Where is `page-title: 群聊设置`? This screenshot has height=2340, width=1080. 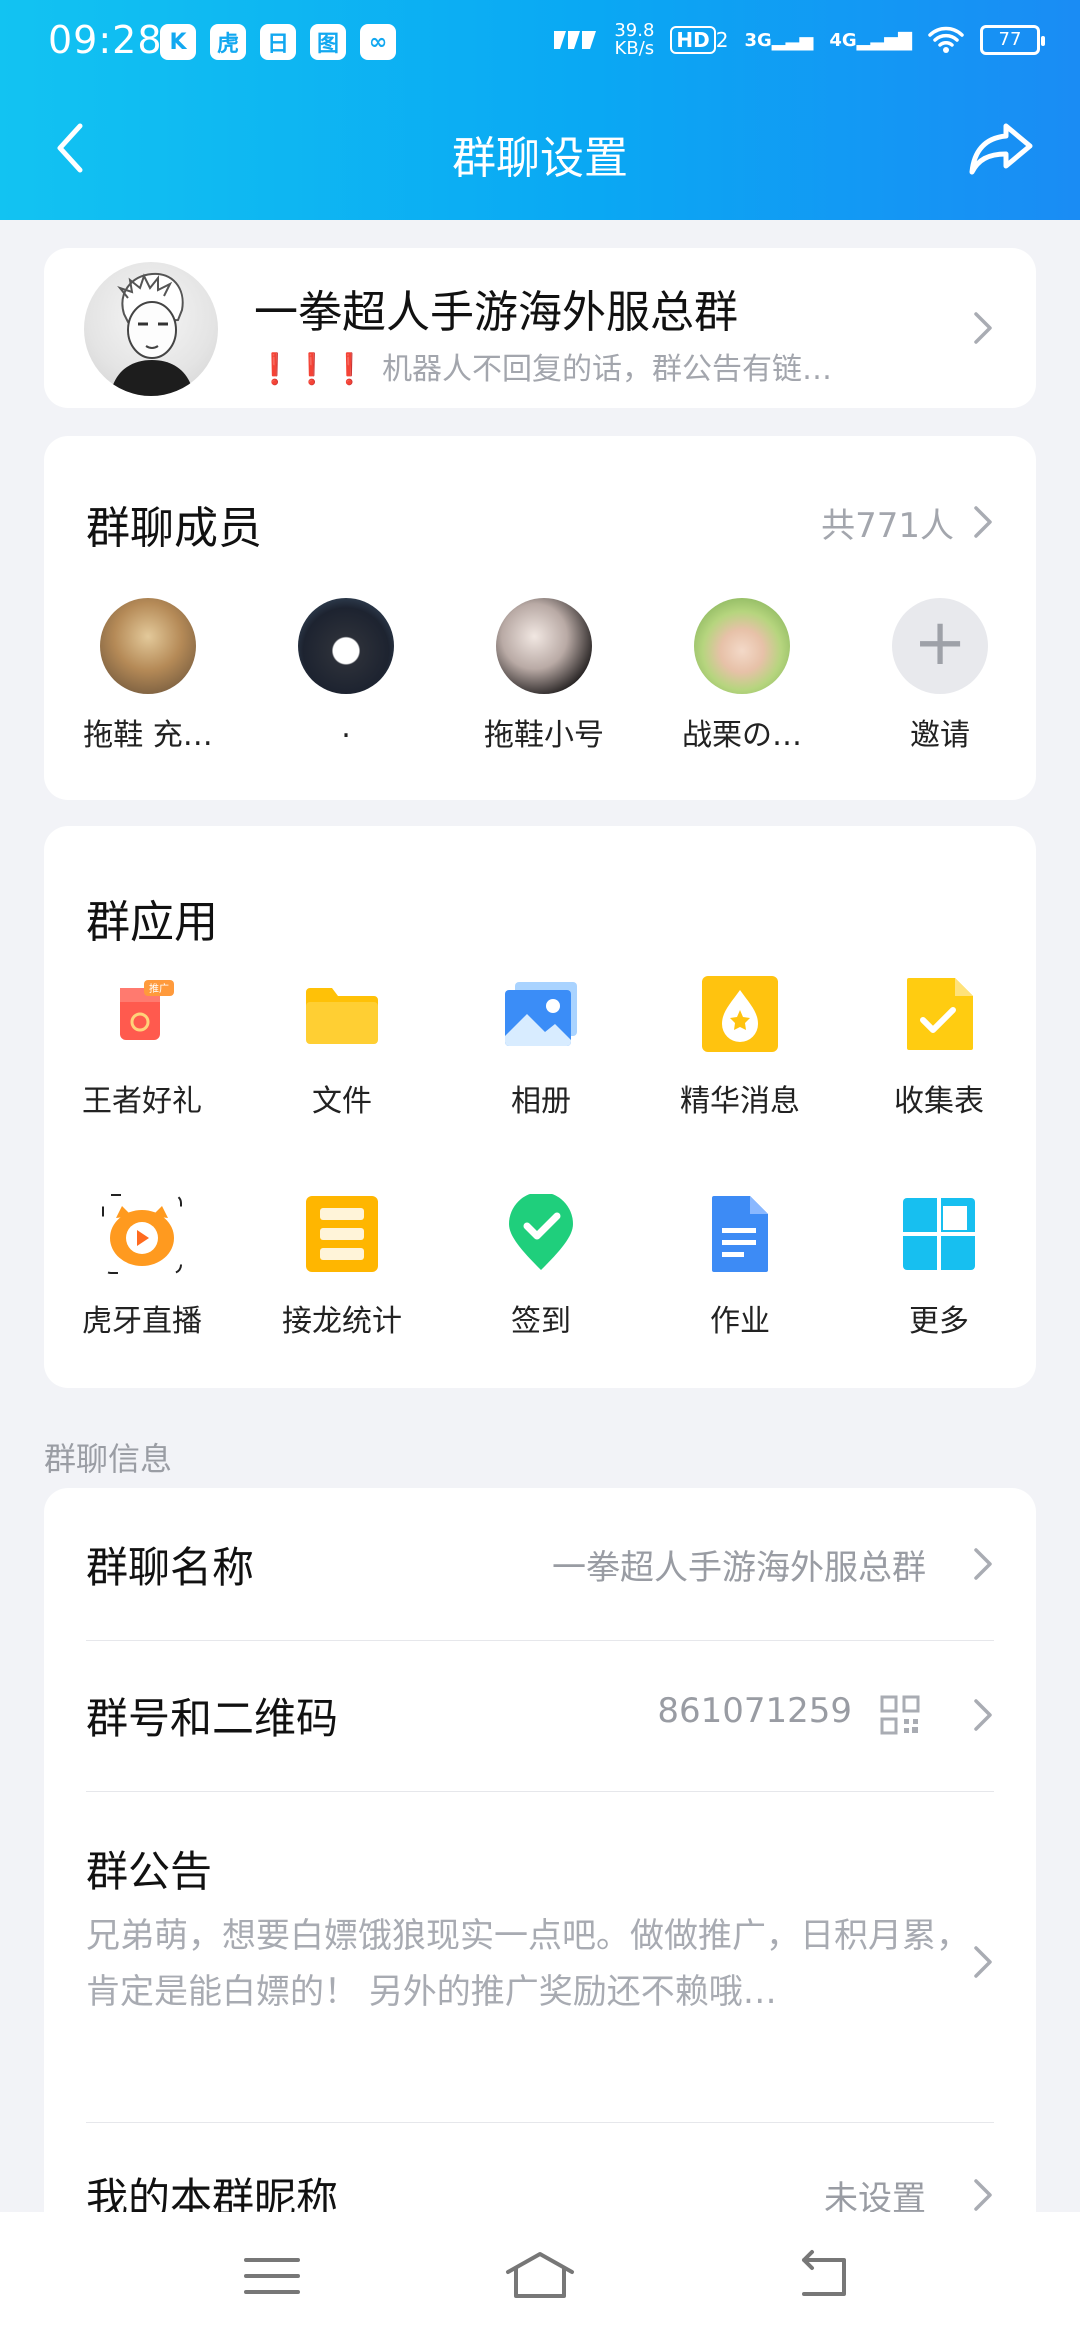 page-title: 群聊设置 is located at coordinates (540, 158).